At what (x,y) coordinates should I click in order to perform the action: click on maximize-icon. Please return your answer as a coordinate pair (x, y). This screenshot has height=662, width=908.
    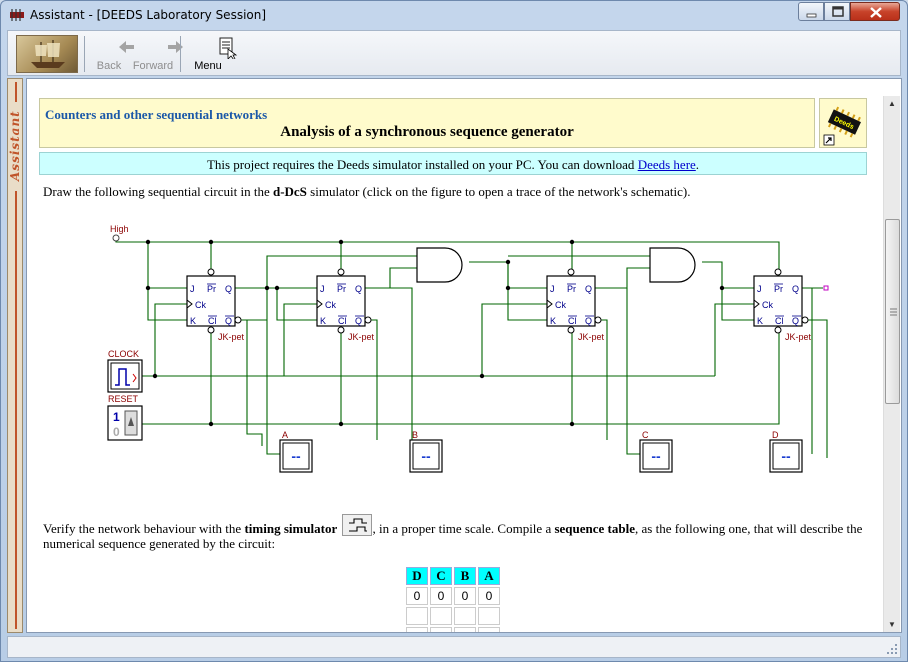
    Looking at the image, I should click on (838, 11).